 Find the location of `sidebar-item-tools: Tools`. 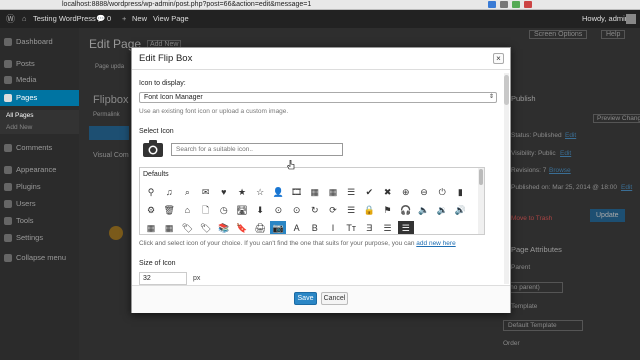

sidebar-item-tools: Tools is located at coordinates (39, 221).